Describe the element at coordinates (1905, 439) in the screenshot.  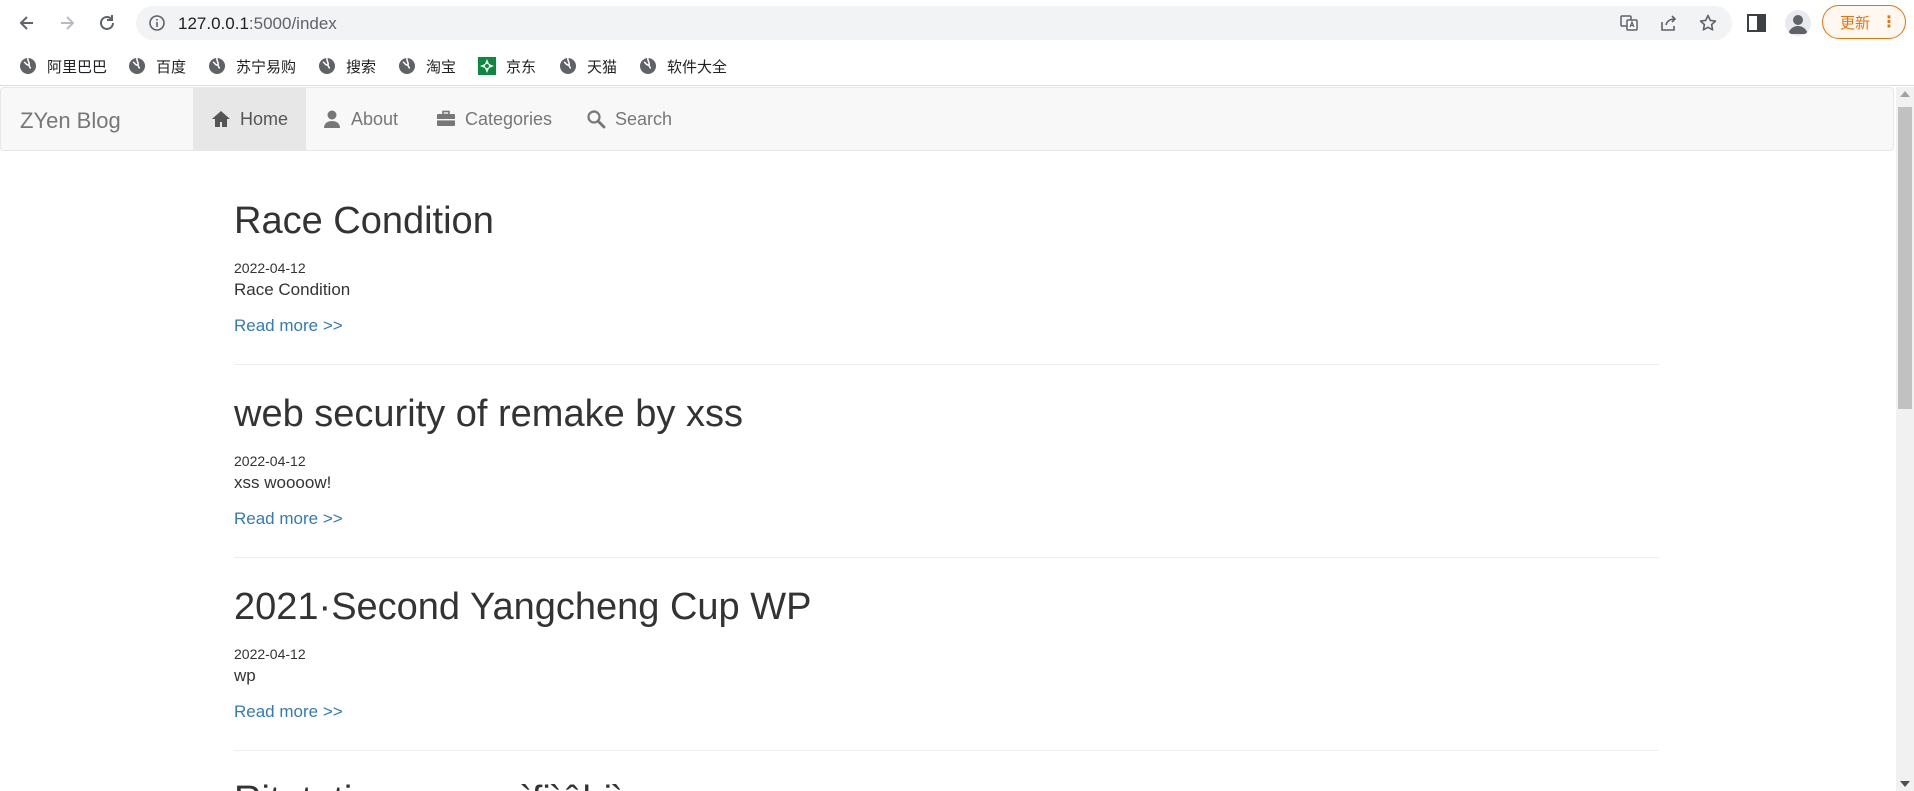
I see `page-scrollbar` at that location.